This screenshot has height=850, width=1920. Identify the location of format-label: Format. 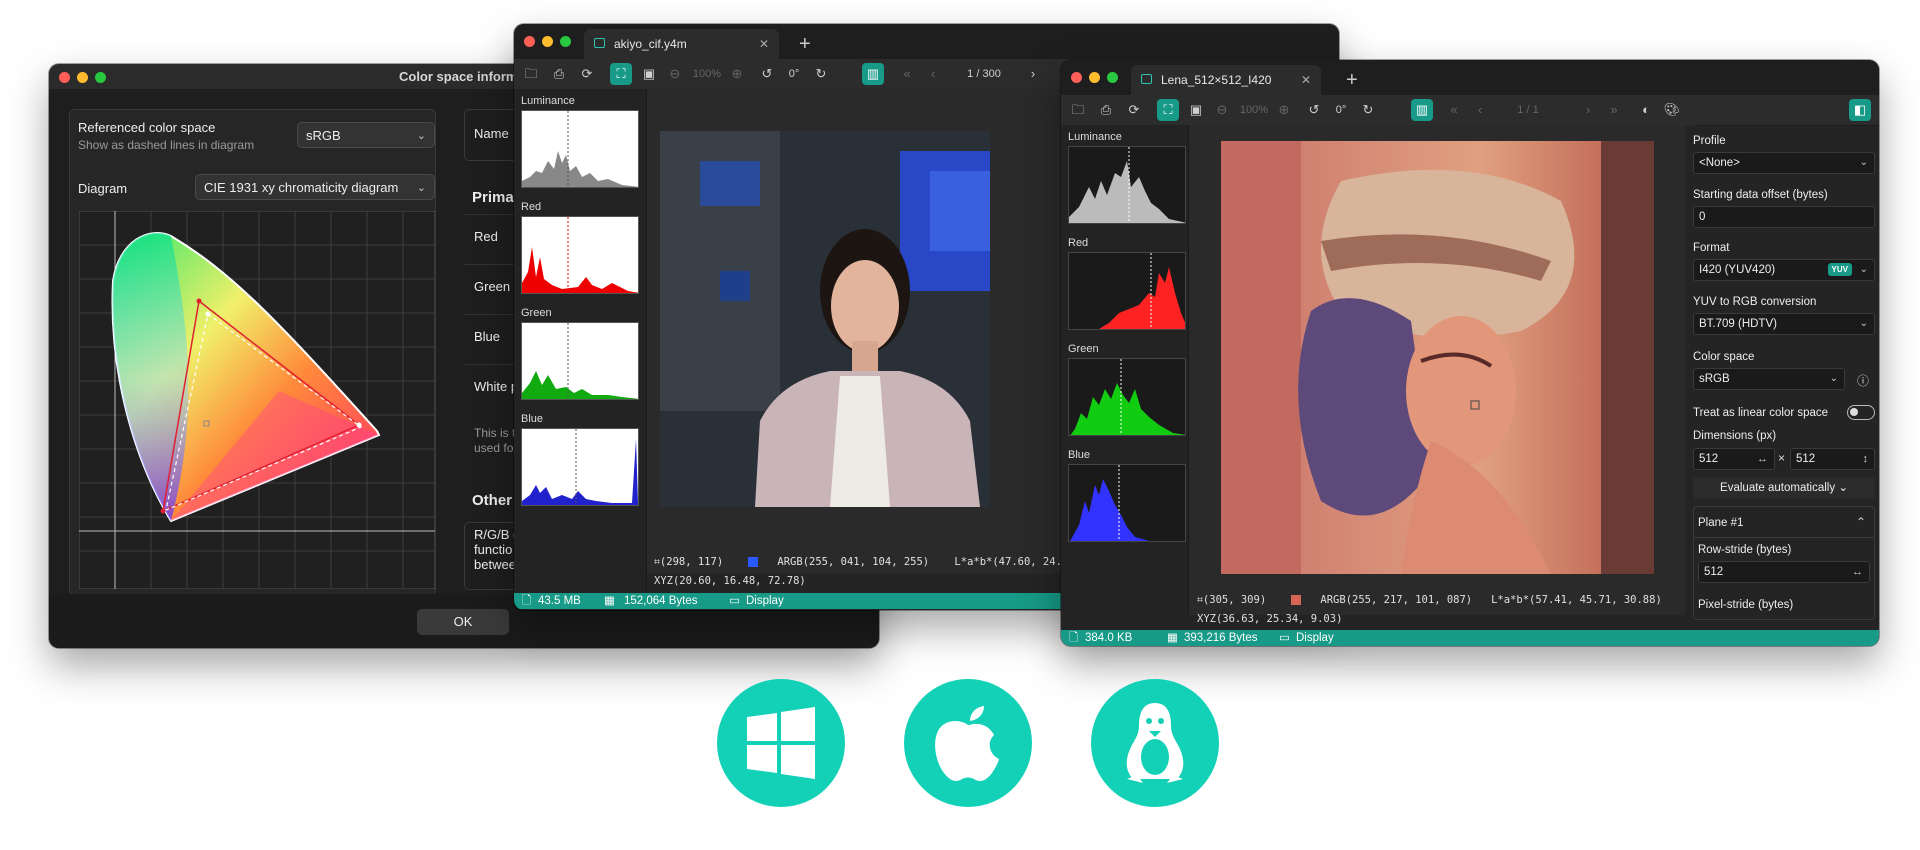
(1711, 248).